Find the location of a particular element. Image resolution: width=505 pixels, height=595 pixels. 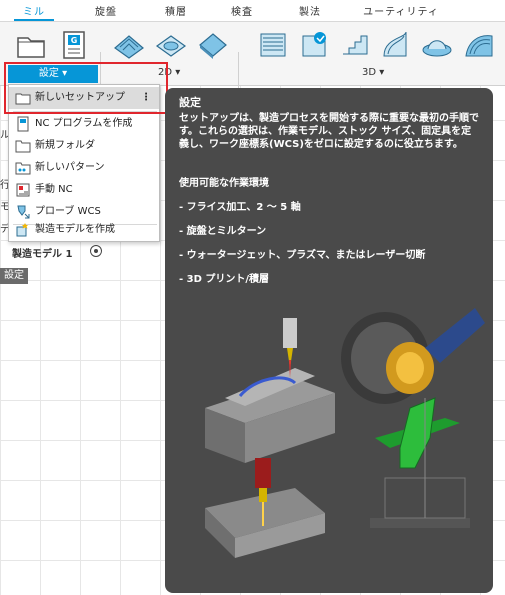

group-3d-label: 3D ▾ is located at coordinates (373, 72).